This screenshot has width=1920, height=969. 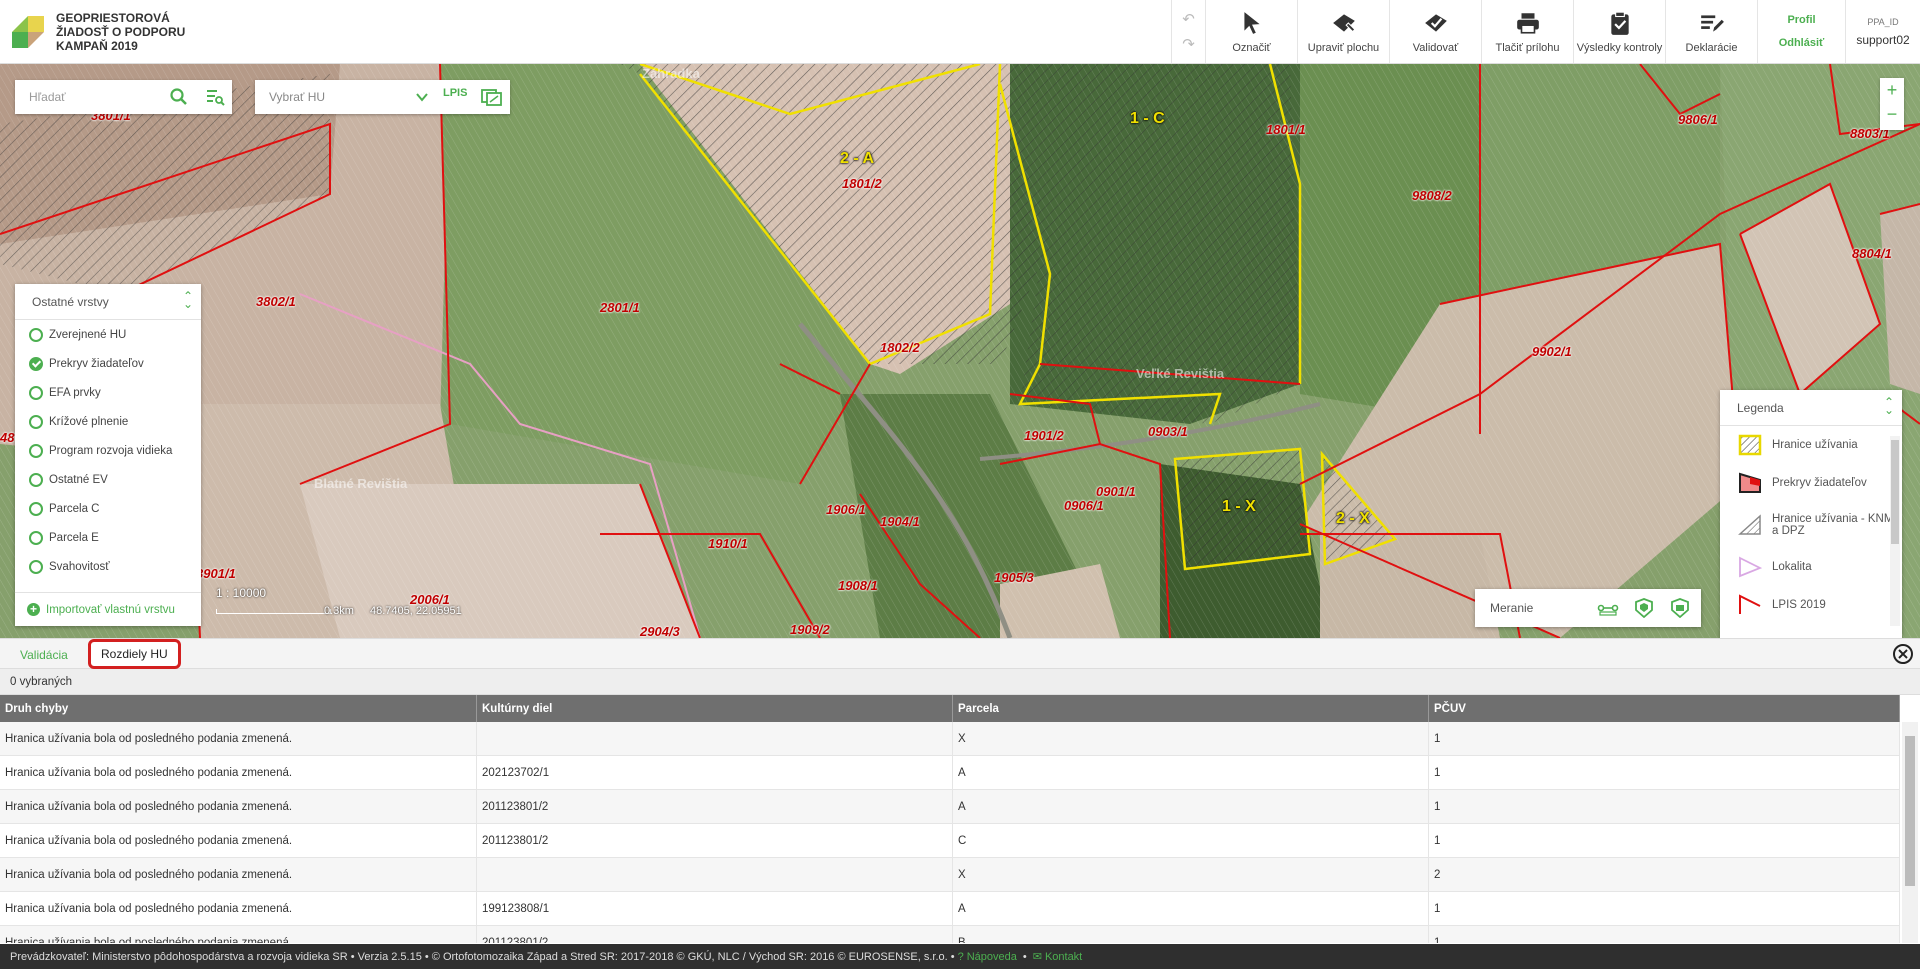 I want to click on cell-culture-part: 199123808/1, so click(x=715, y=908).